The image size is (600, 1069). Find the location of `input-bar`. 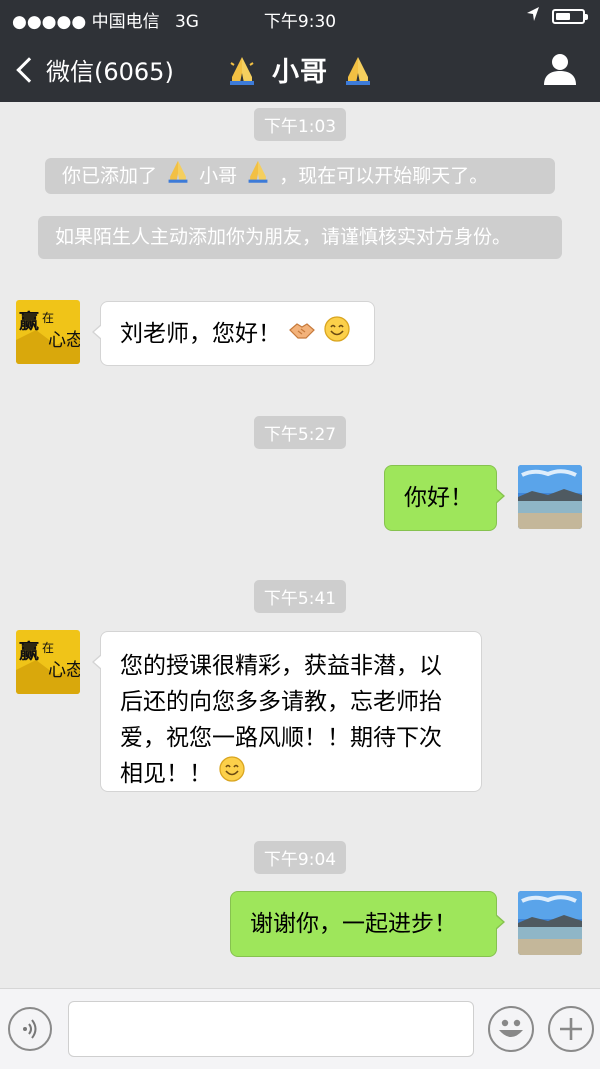

input-bar is located at coordinates (300, 1028).